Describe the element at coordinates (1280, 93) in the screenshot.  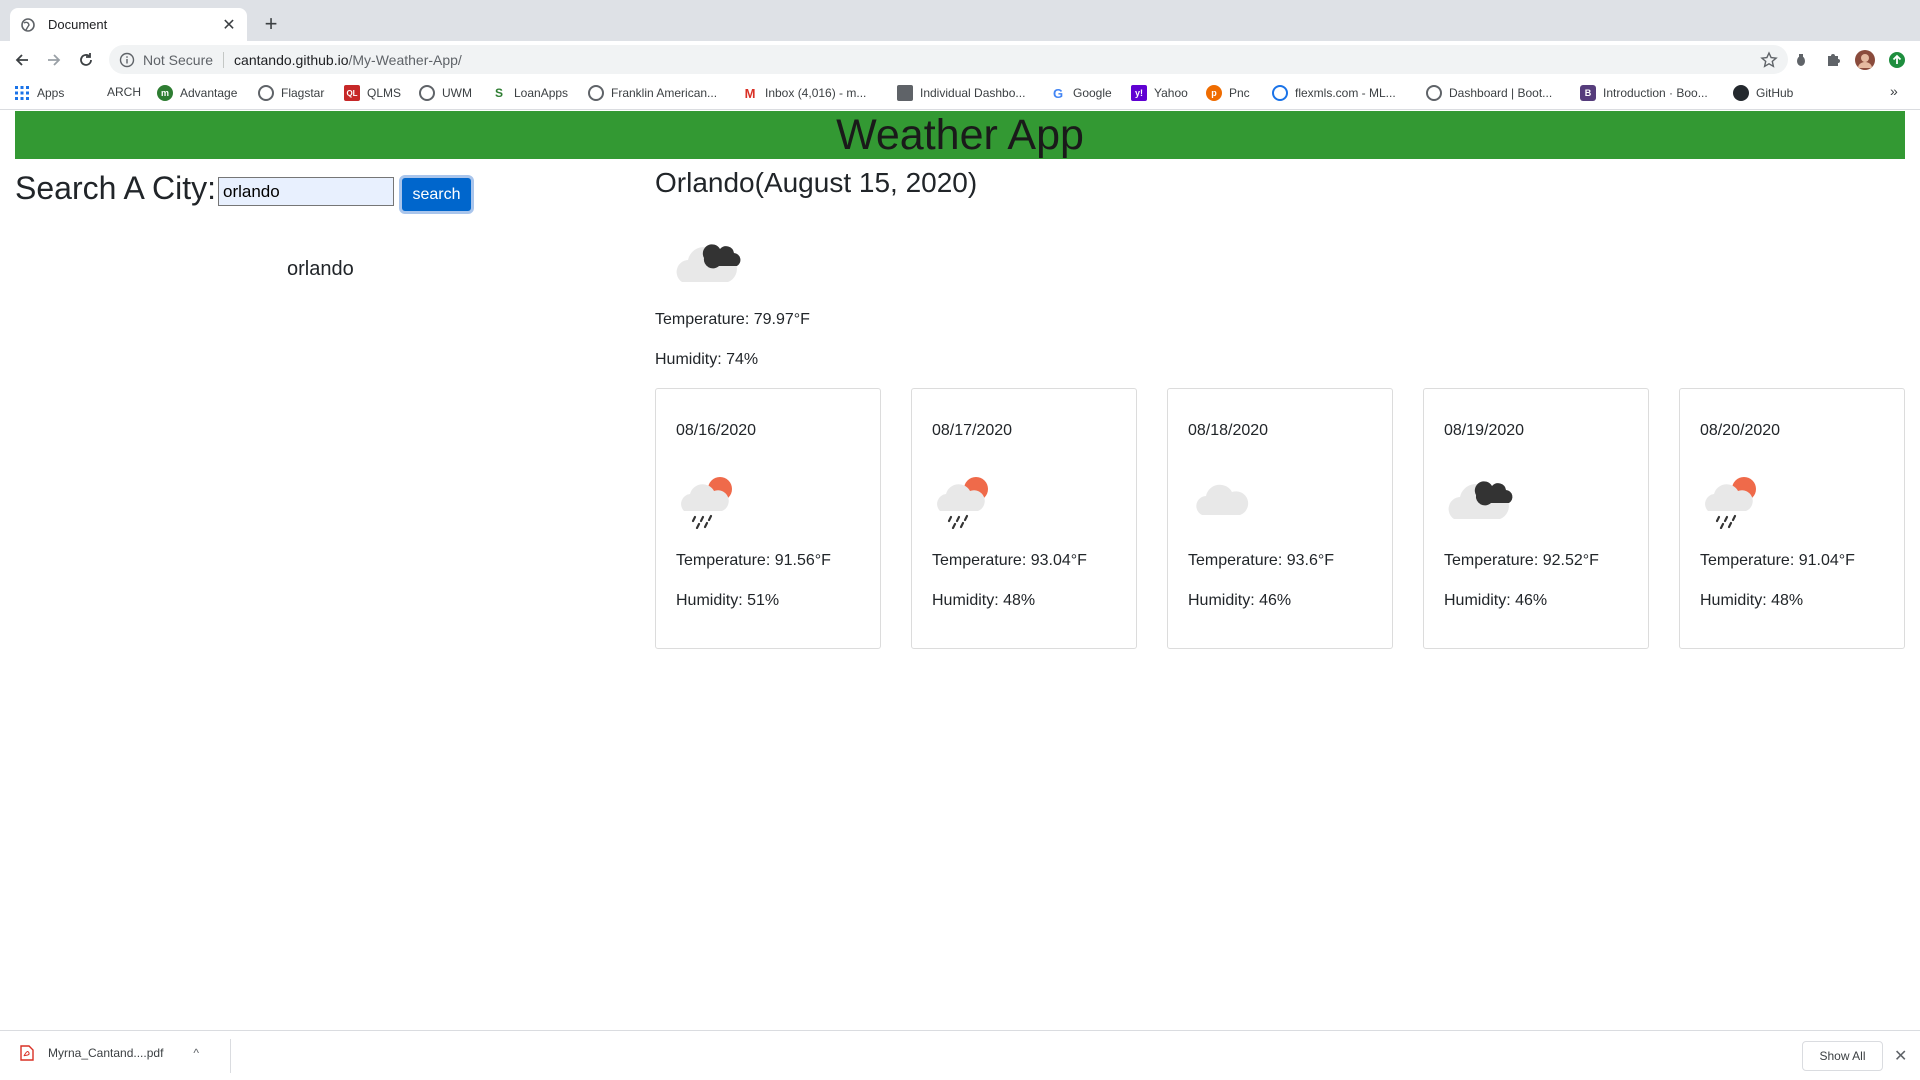
I see `flexmls-icon` at that location.